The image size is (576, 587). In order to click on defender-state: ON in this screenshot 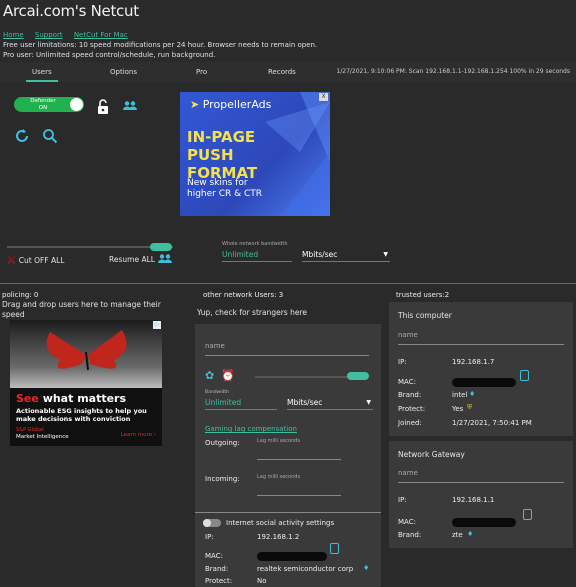, I will do `click(43, 108)`.